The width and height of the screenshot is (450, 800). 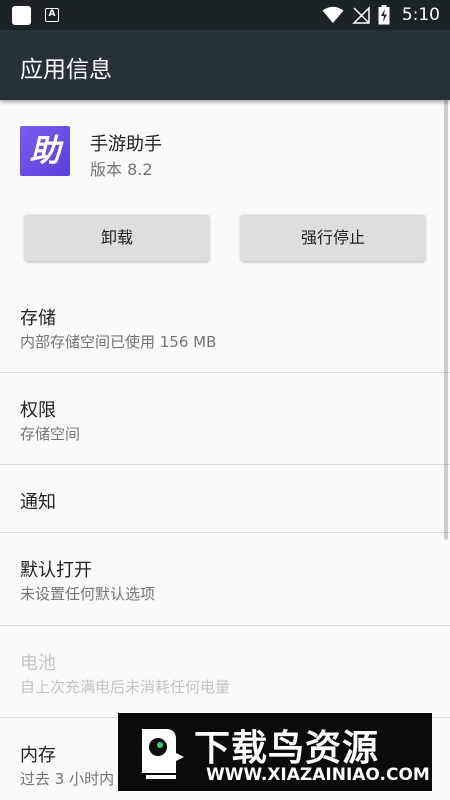 What do you see at coordinates (446, 320) in the screenshot?
I see `scrollbar` at bounding box center [446, 320].